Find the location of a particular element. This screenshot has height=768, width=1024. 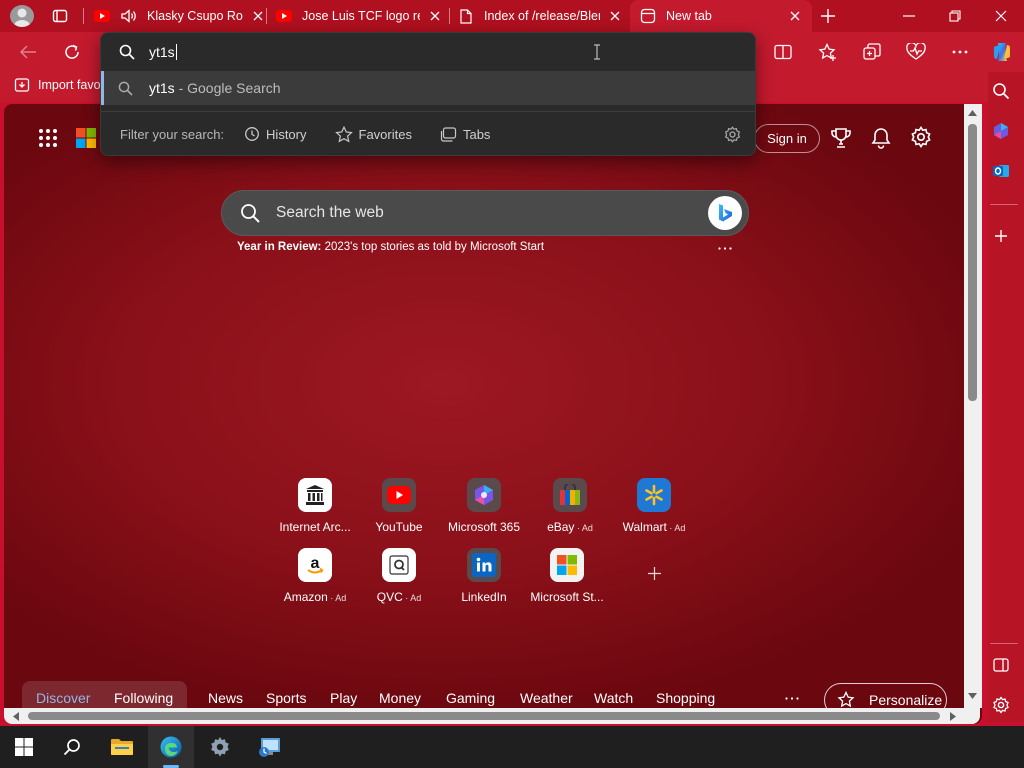

quick-link-microsoft-365: Microsoft 365 is located at coordinates (484, 506).